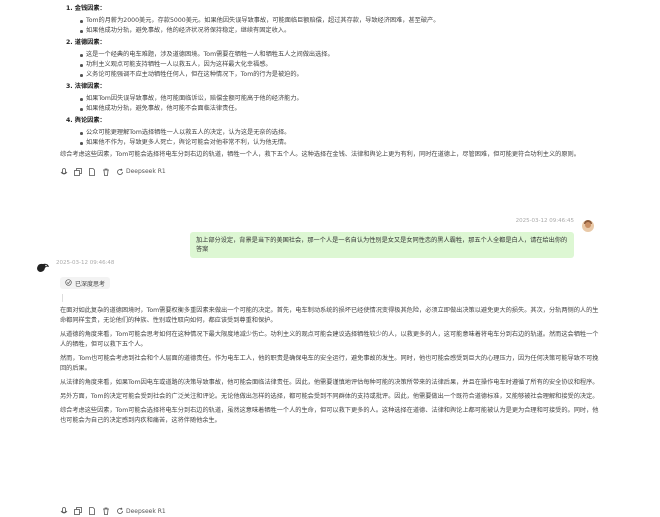 The width and height of the screenshot is (660, 517). What do you see at coordinates (330, 133) in the screenshot?
I see `bullet-item: 公众可能更理解Tom选择牺牲一人以救五人的决定，认为这是无奈的选择。` at bounding box center [330, 133].